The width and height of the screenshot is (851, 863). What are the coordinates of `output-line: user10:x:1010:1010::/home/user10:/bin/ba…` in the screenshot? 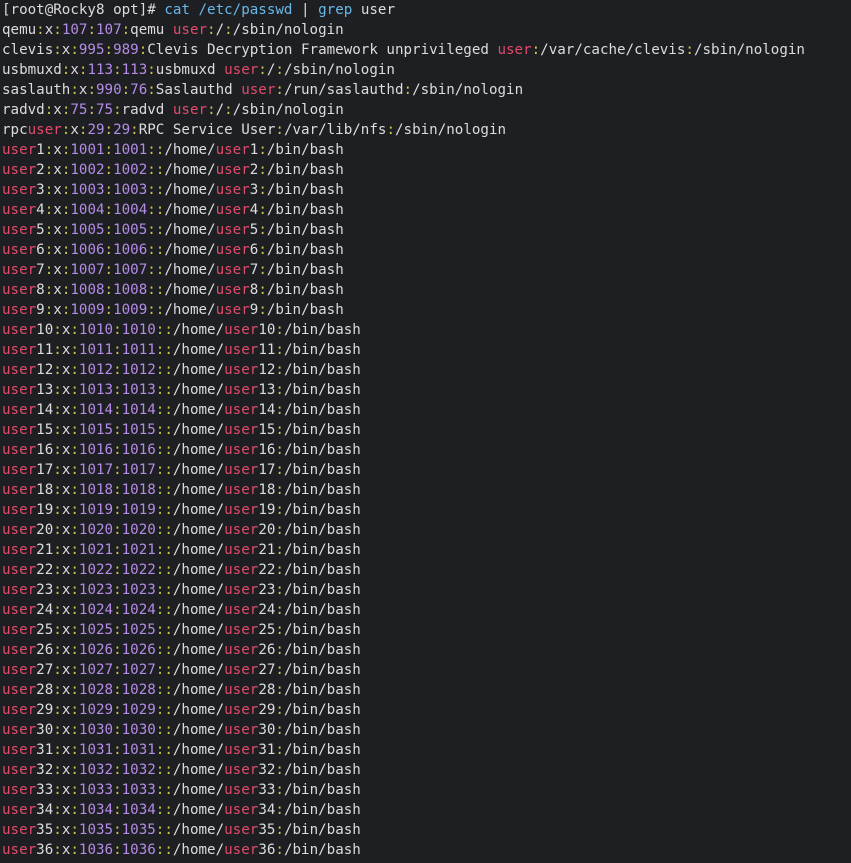 It's located at (181, 330).